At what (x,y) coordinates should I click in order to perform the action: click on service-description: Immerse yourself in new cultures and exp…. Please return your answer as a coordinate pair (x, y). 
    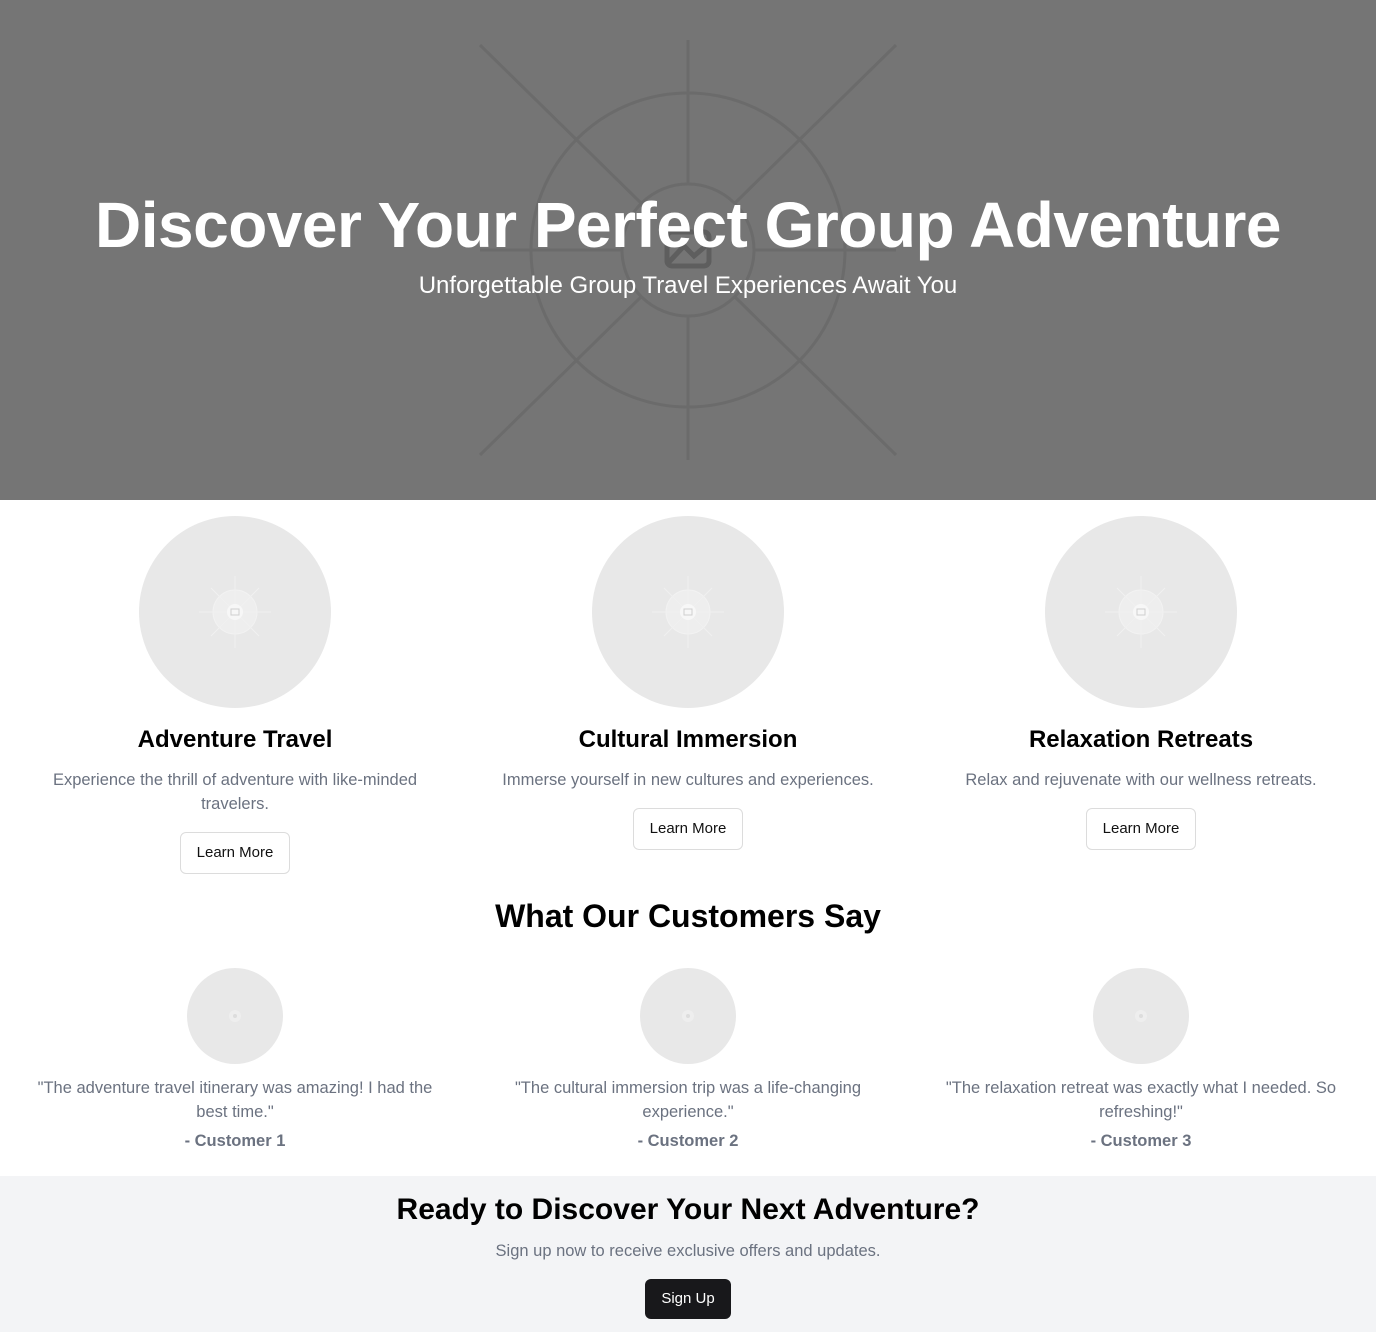
    Looking at the image, I should click on (688, 780).